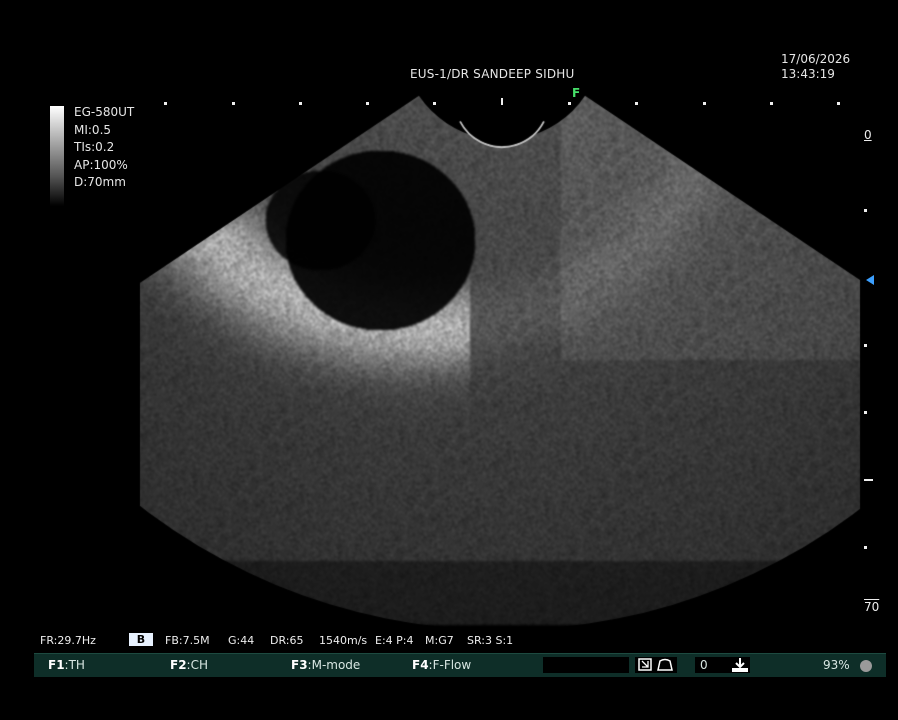  Describe the element at coordinates (325, 665) in the screenshot. I see `f3-key: F3:M-mode` at that location.